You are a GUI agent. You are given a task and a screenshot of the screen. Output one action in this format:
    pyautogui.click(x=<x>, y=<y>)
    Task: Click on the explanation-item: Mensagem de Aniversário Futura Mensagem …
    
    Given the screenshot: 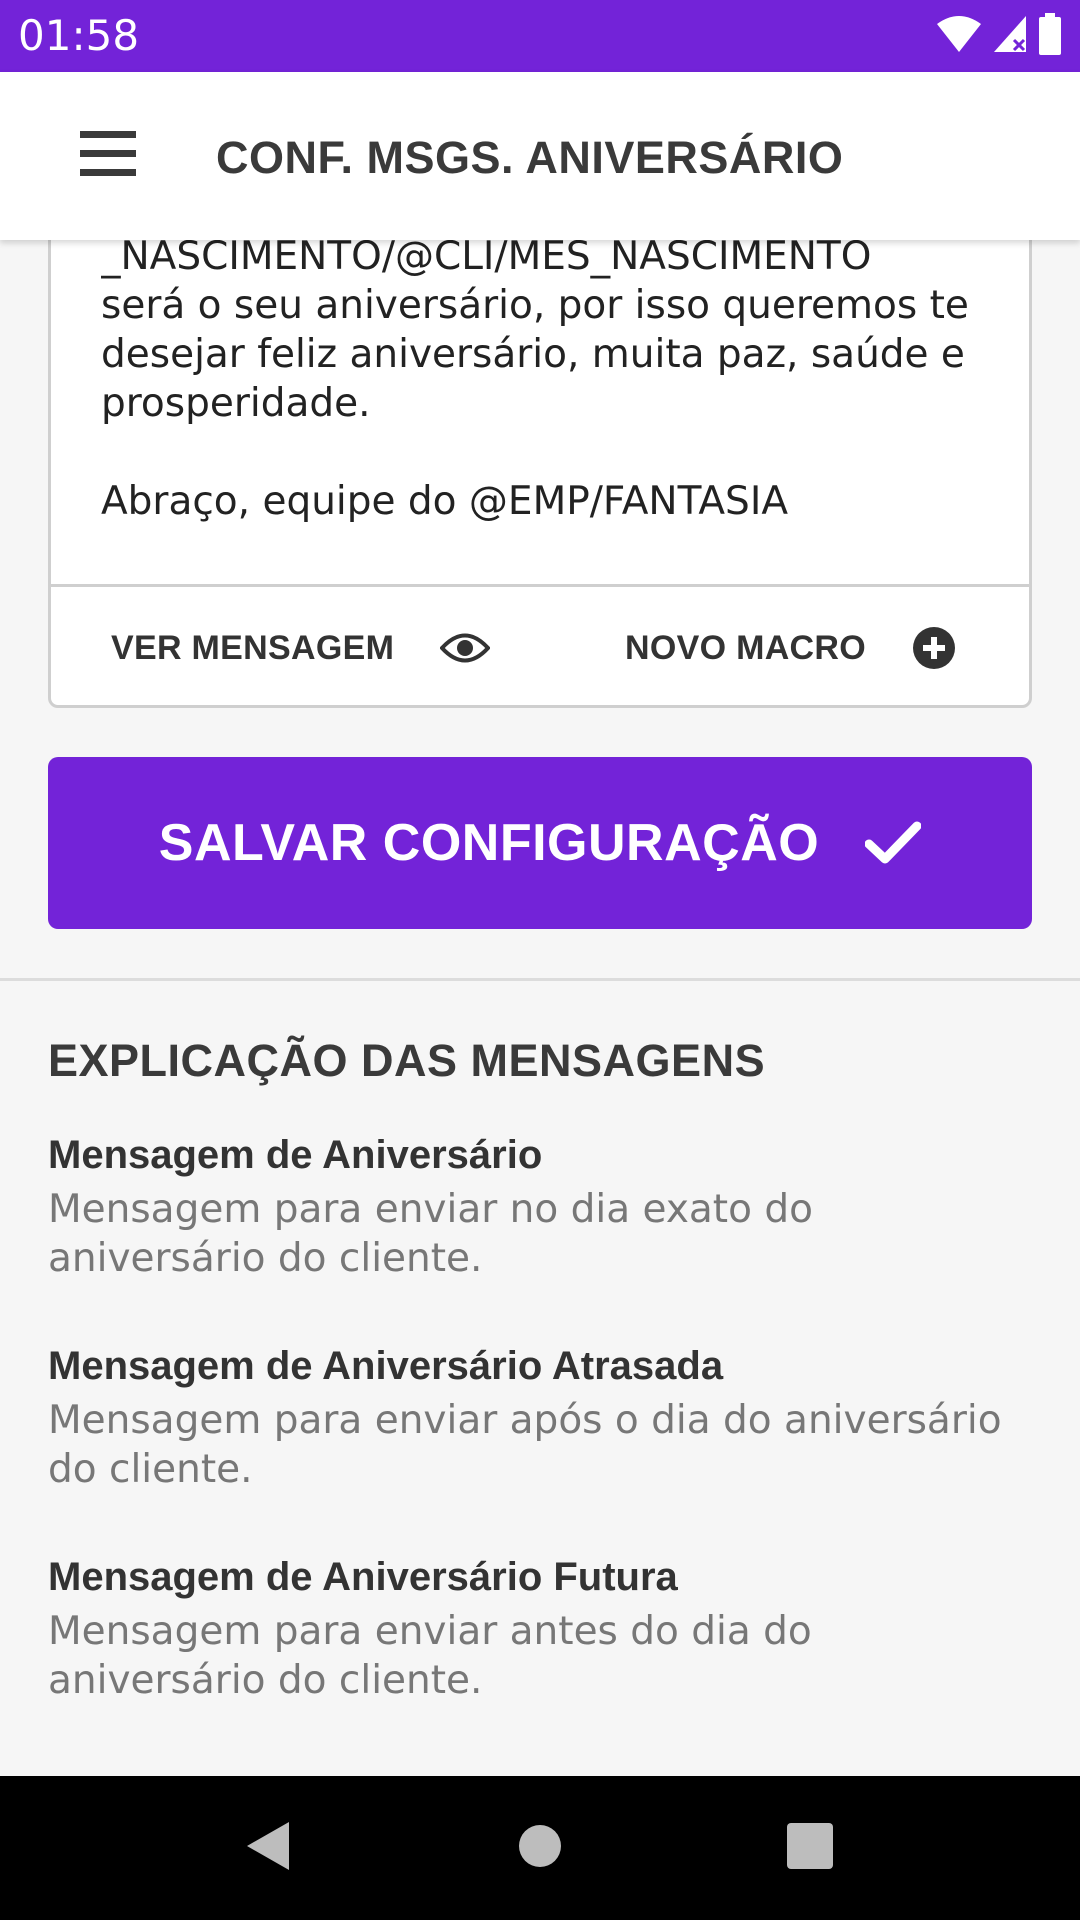 What is the action you would take?
    pyautogui.click(x=543, y=1629)
    